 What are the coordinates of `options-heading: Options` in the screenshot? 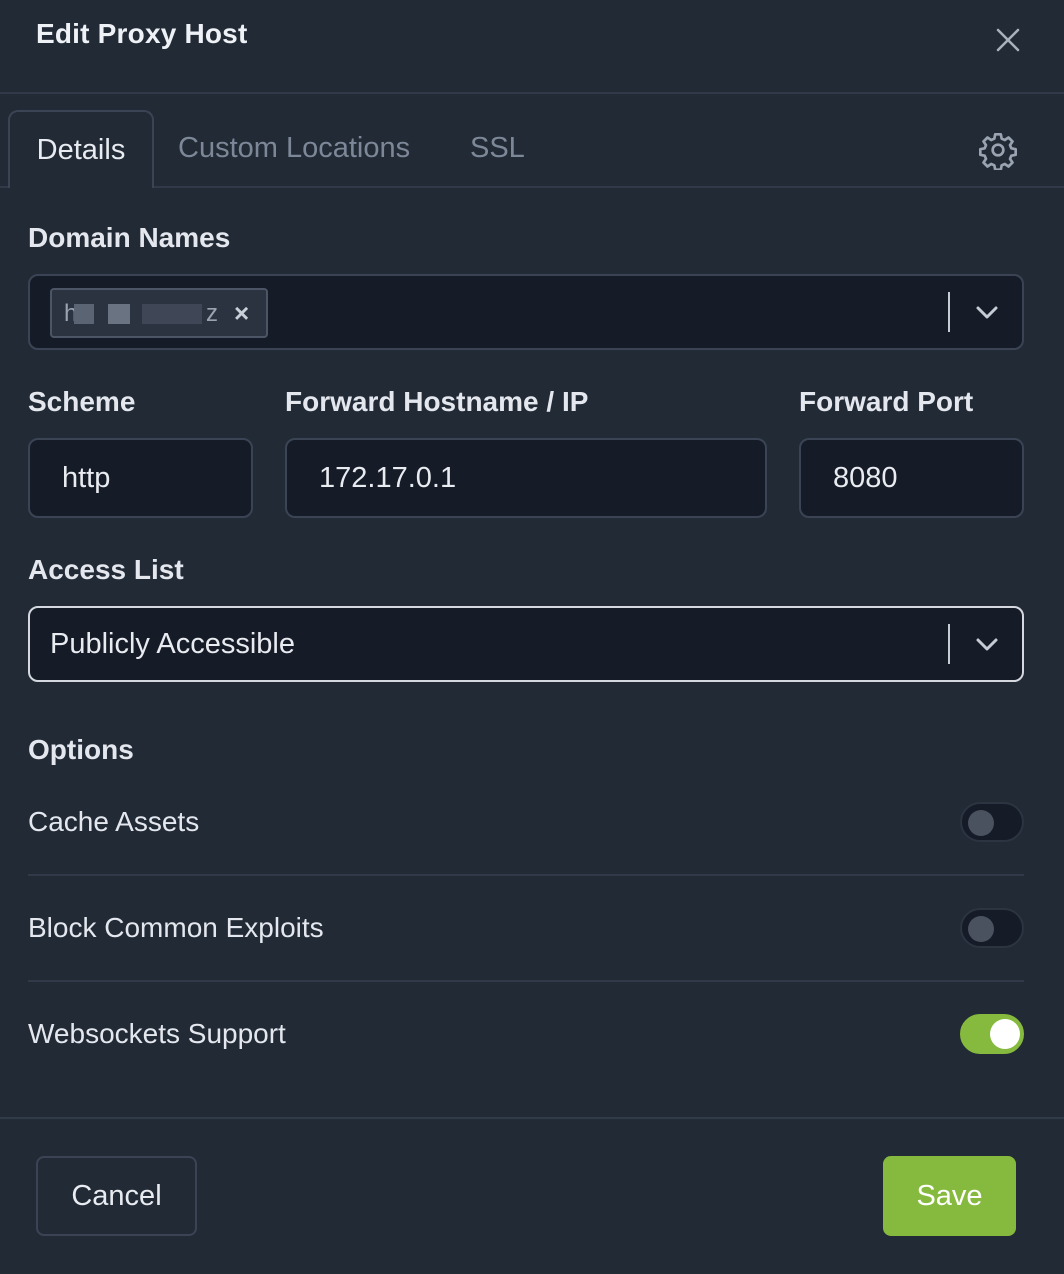 It's located at (81, 749).